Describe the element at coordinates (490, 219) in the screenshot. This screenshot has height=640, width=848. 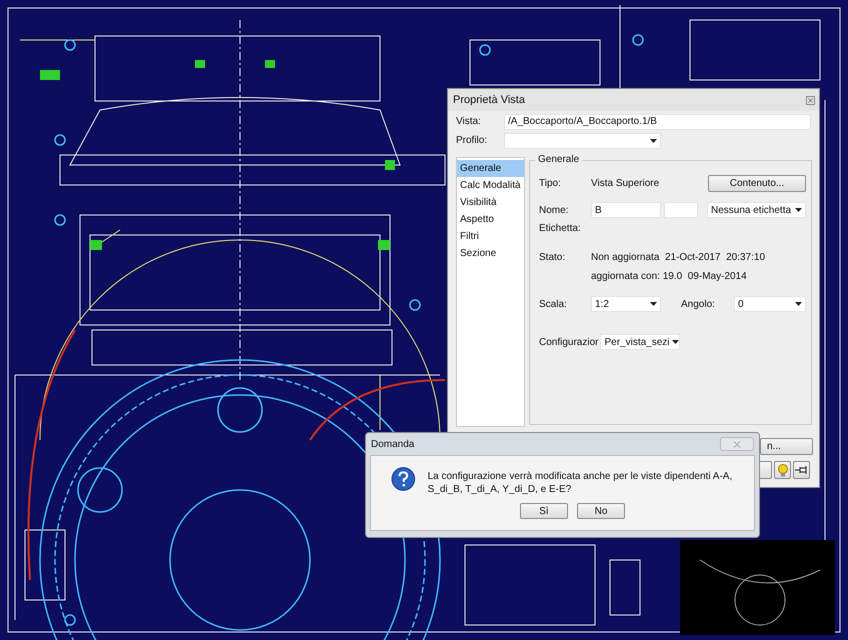
I see `category-item: Aspetto` at that location.